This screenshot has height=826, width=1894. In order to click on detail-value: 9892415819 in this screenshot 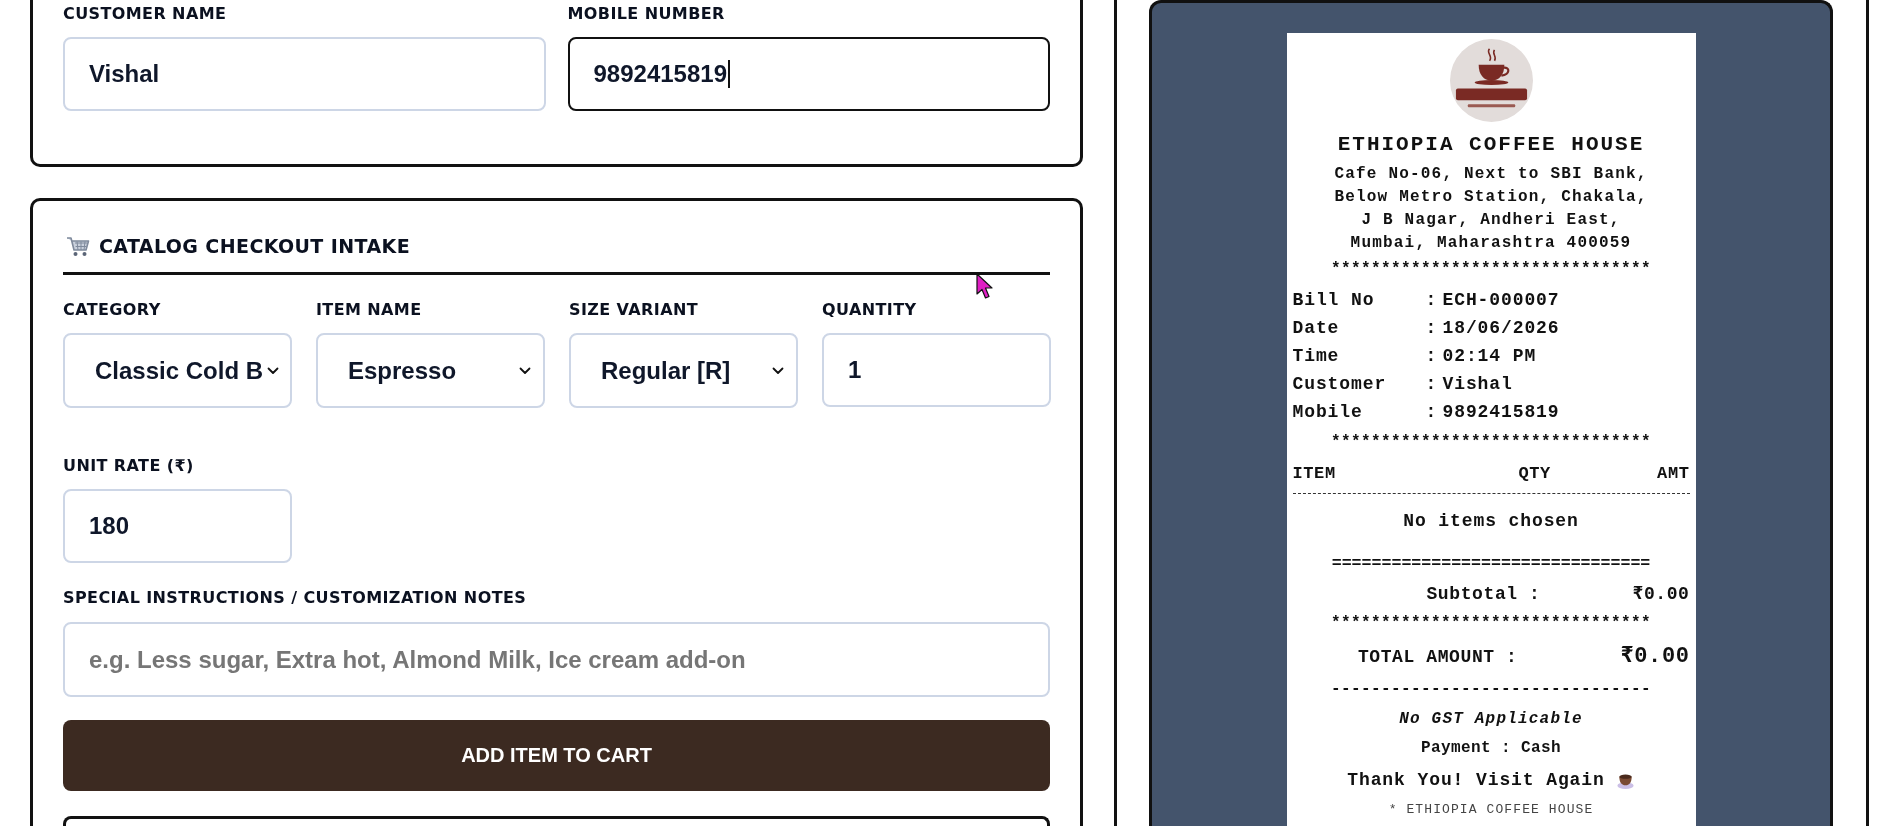, I will do `click(1501, 412)`.